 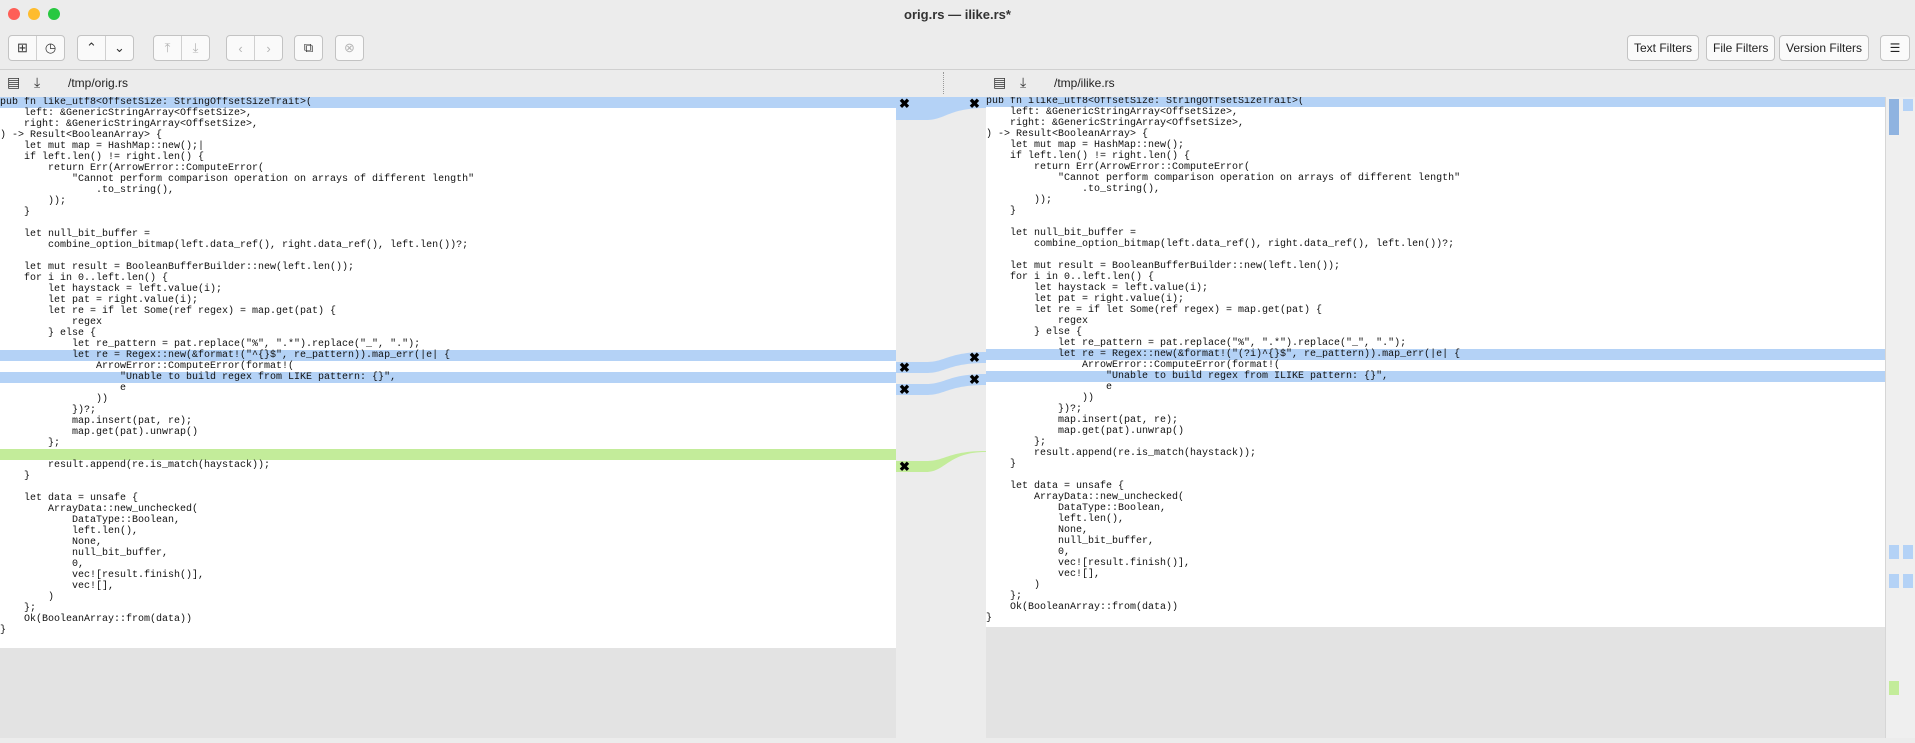 I want to click on swap-sides-button: ⧉, so click(x=308, y=48).